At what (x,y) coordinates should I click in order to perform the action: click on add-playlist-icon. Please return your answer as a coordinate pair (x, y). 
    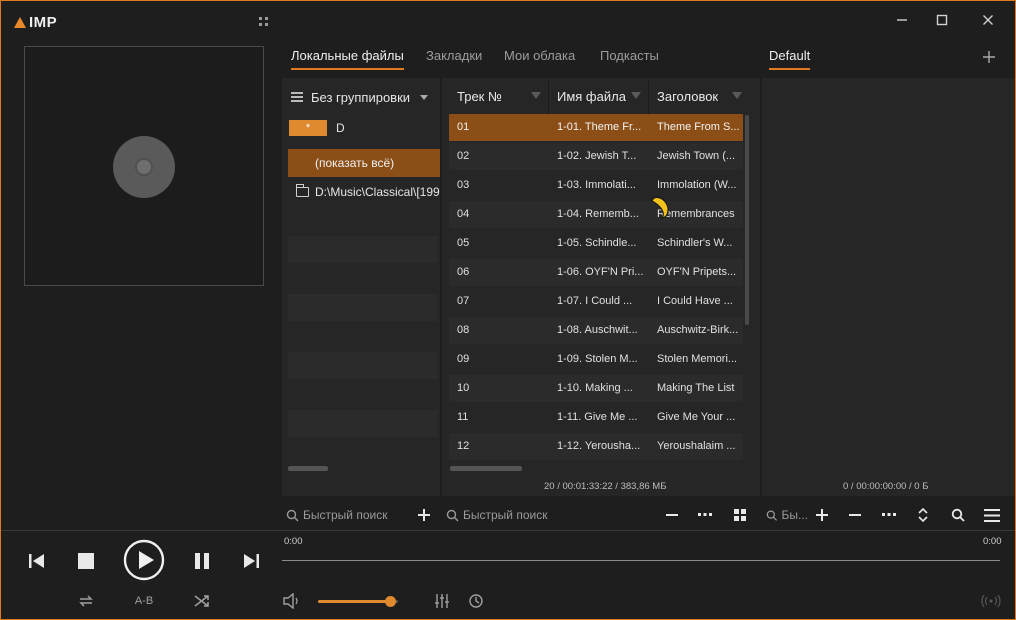
    Looking at the image, I should click on (989, 57).